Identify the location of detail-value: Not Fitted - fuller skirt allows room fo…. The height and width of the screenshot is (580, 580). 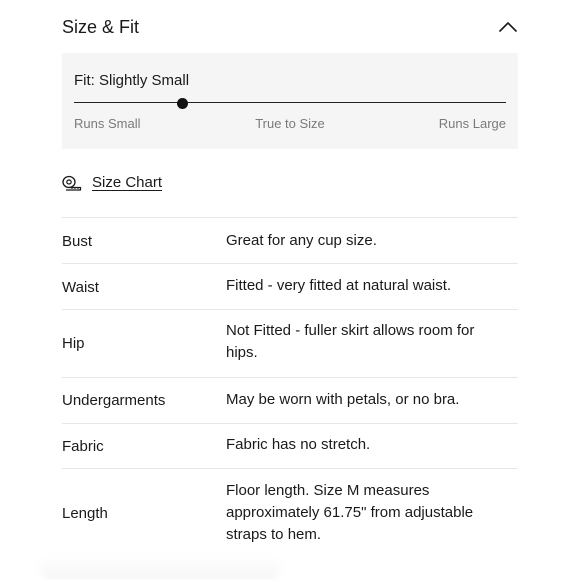
(350, 341).